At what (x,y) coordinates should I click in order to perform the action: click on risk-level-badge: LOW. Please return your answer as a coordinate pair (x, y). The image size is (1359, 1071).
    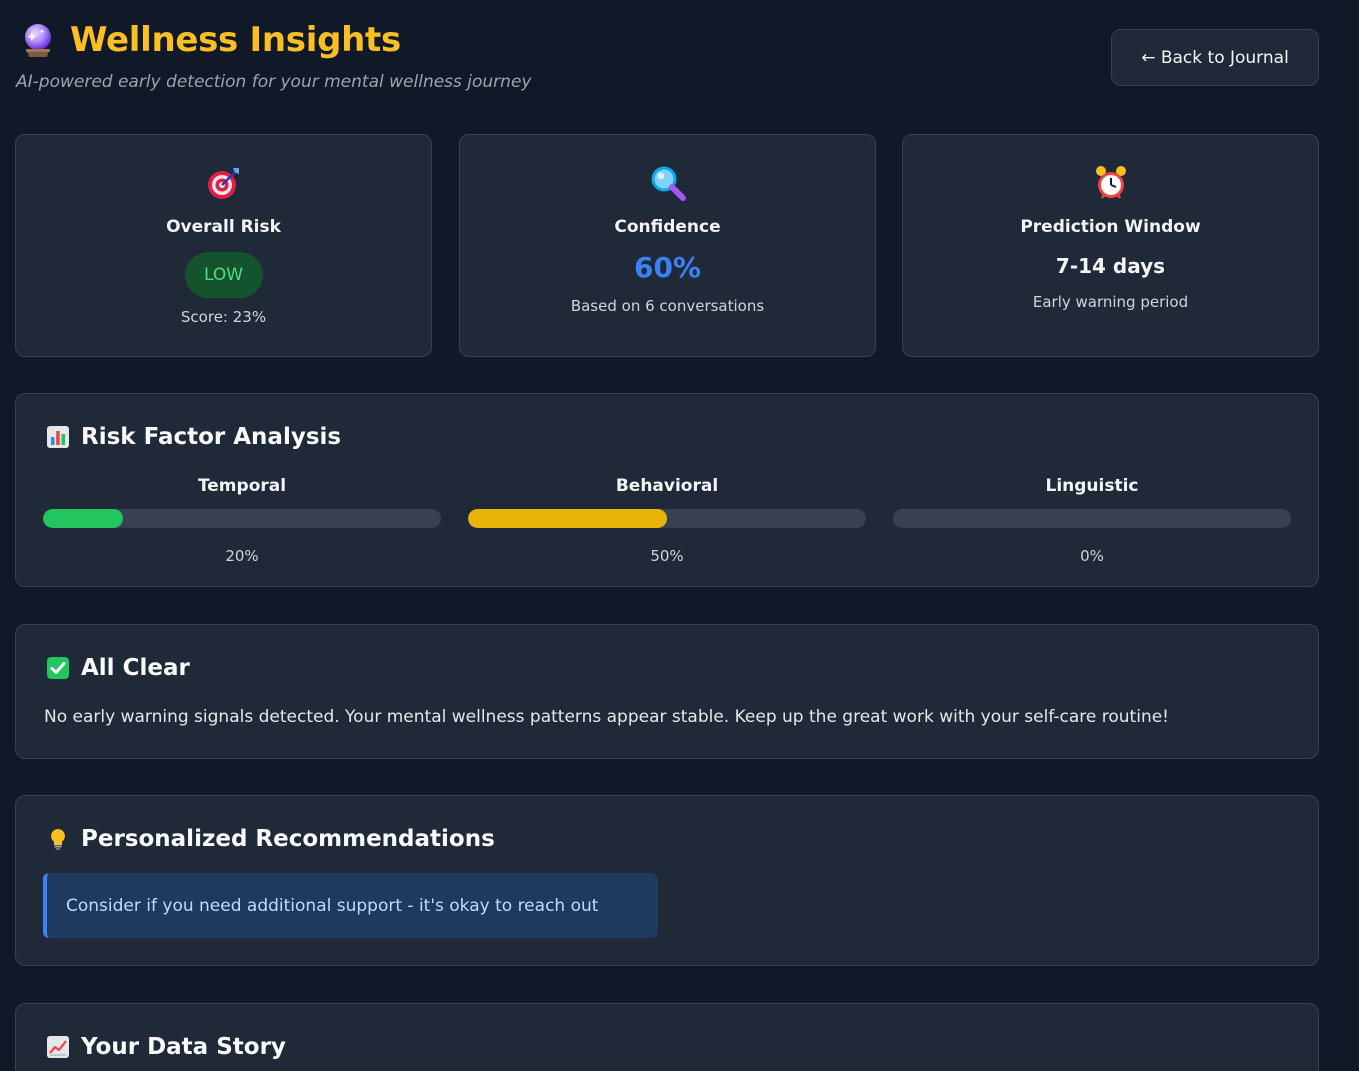
    Looking at the image, I should click on (223, 275).